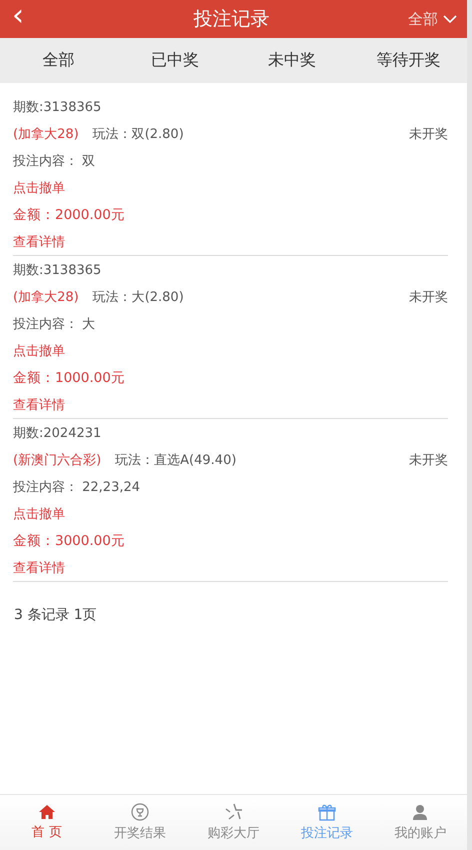  I want to click on bet-content-text: 投注内容： 22,23,24, so click(76, 487).